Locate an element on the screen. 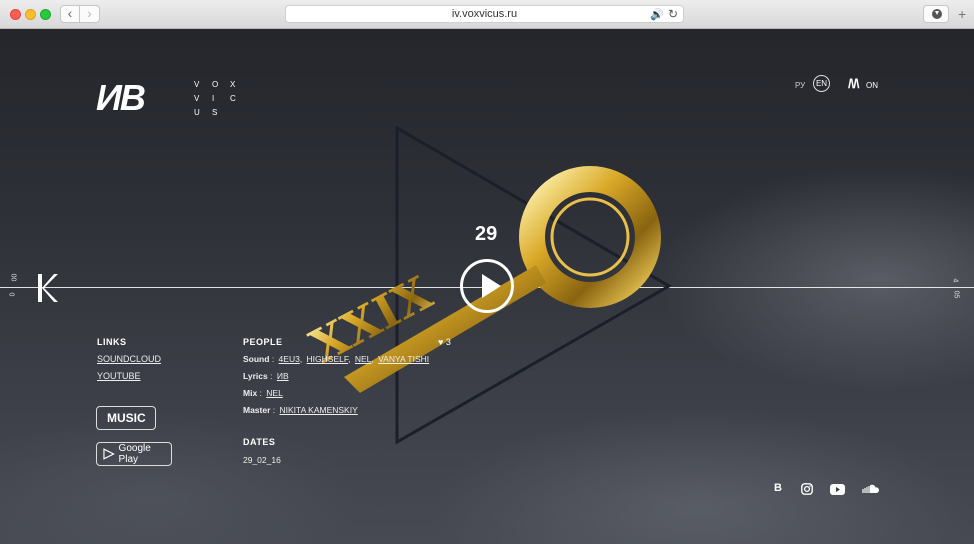 The image size is (974, 544). heart-icon: ♥ is located at coordinates (441, 342).